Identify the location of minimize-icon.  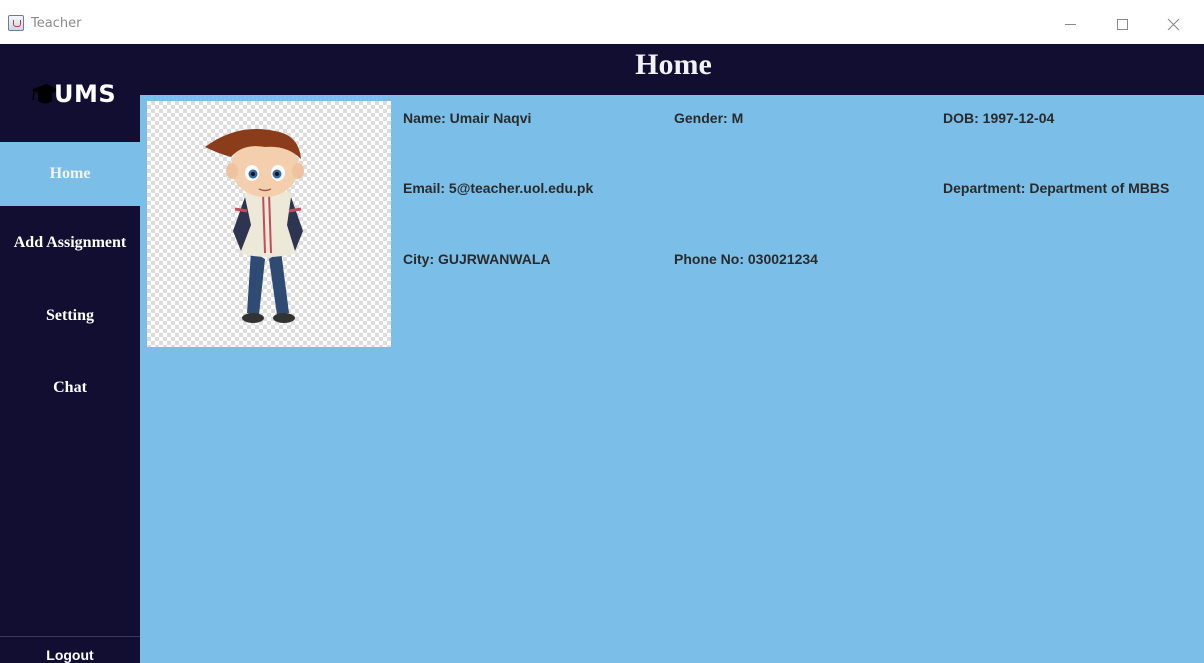
(1070, 24).